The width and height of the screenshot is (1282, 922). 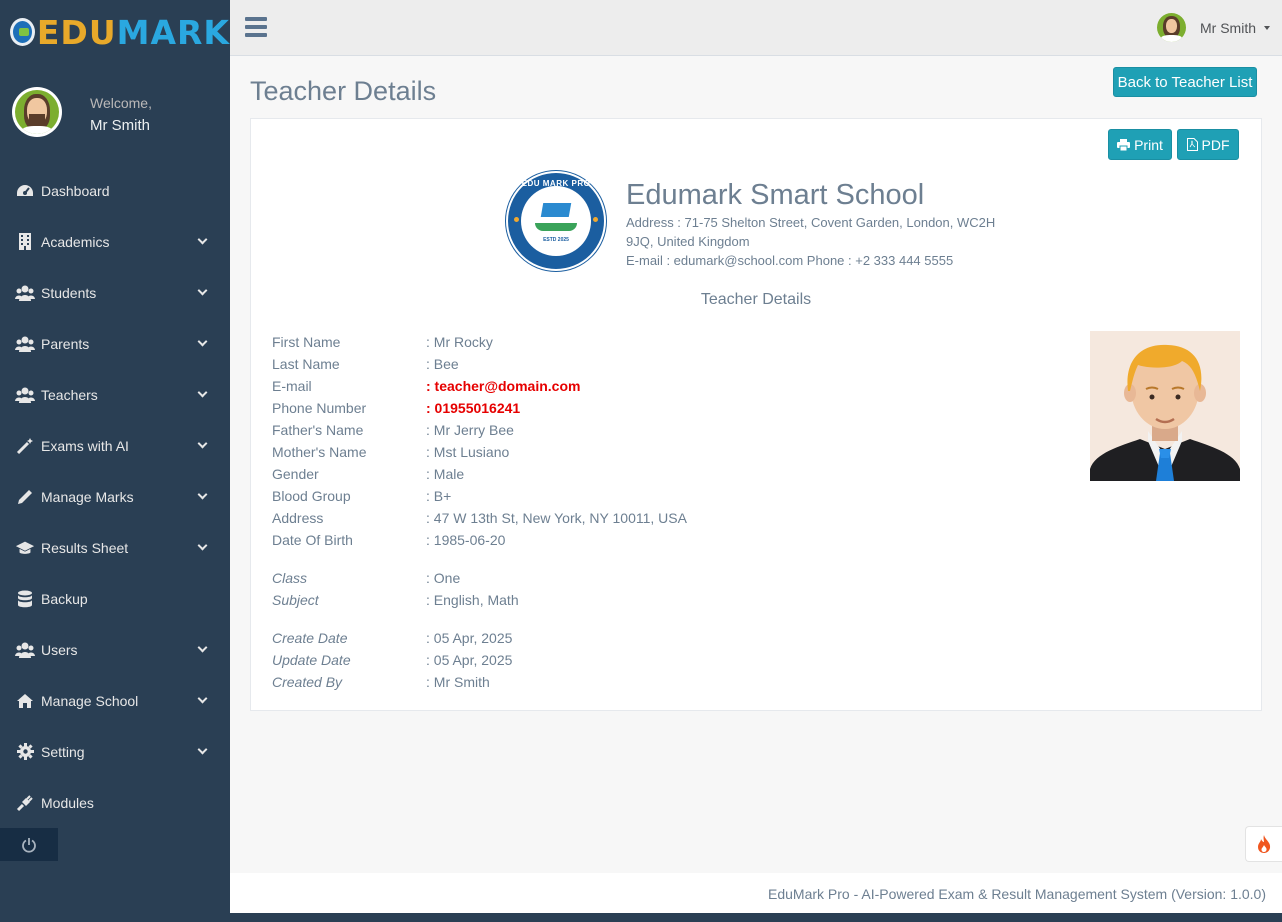 I want to click on logo-estd: ESTD 2025, so click(x=556, y=240).